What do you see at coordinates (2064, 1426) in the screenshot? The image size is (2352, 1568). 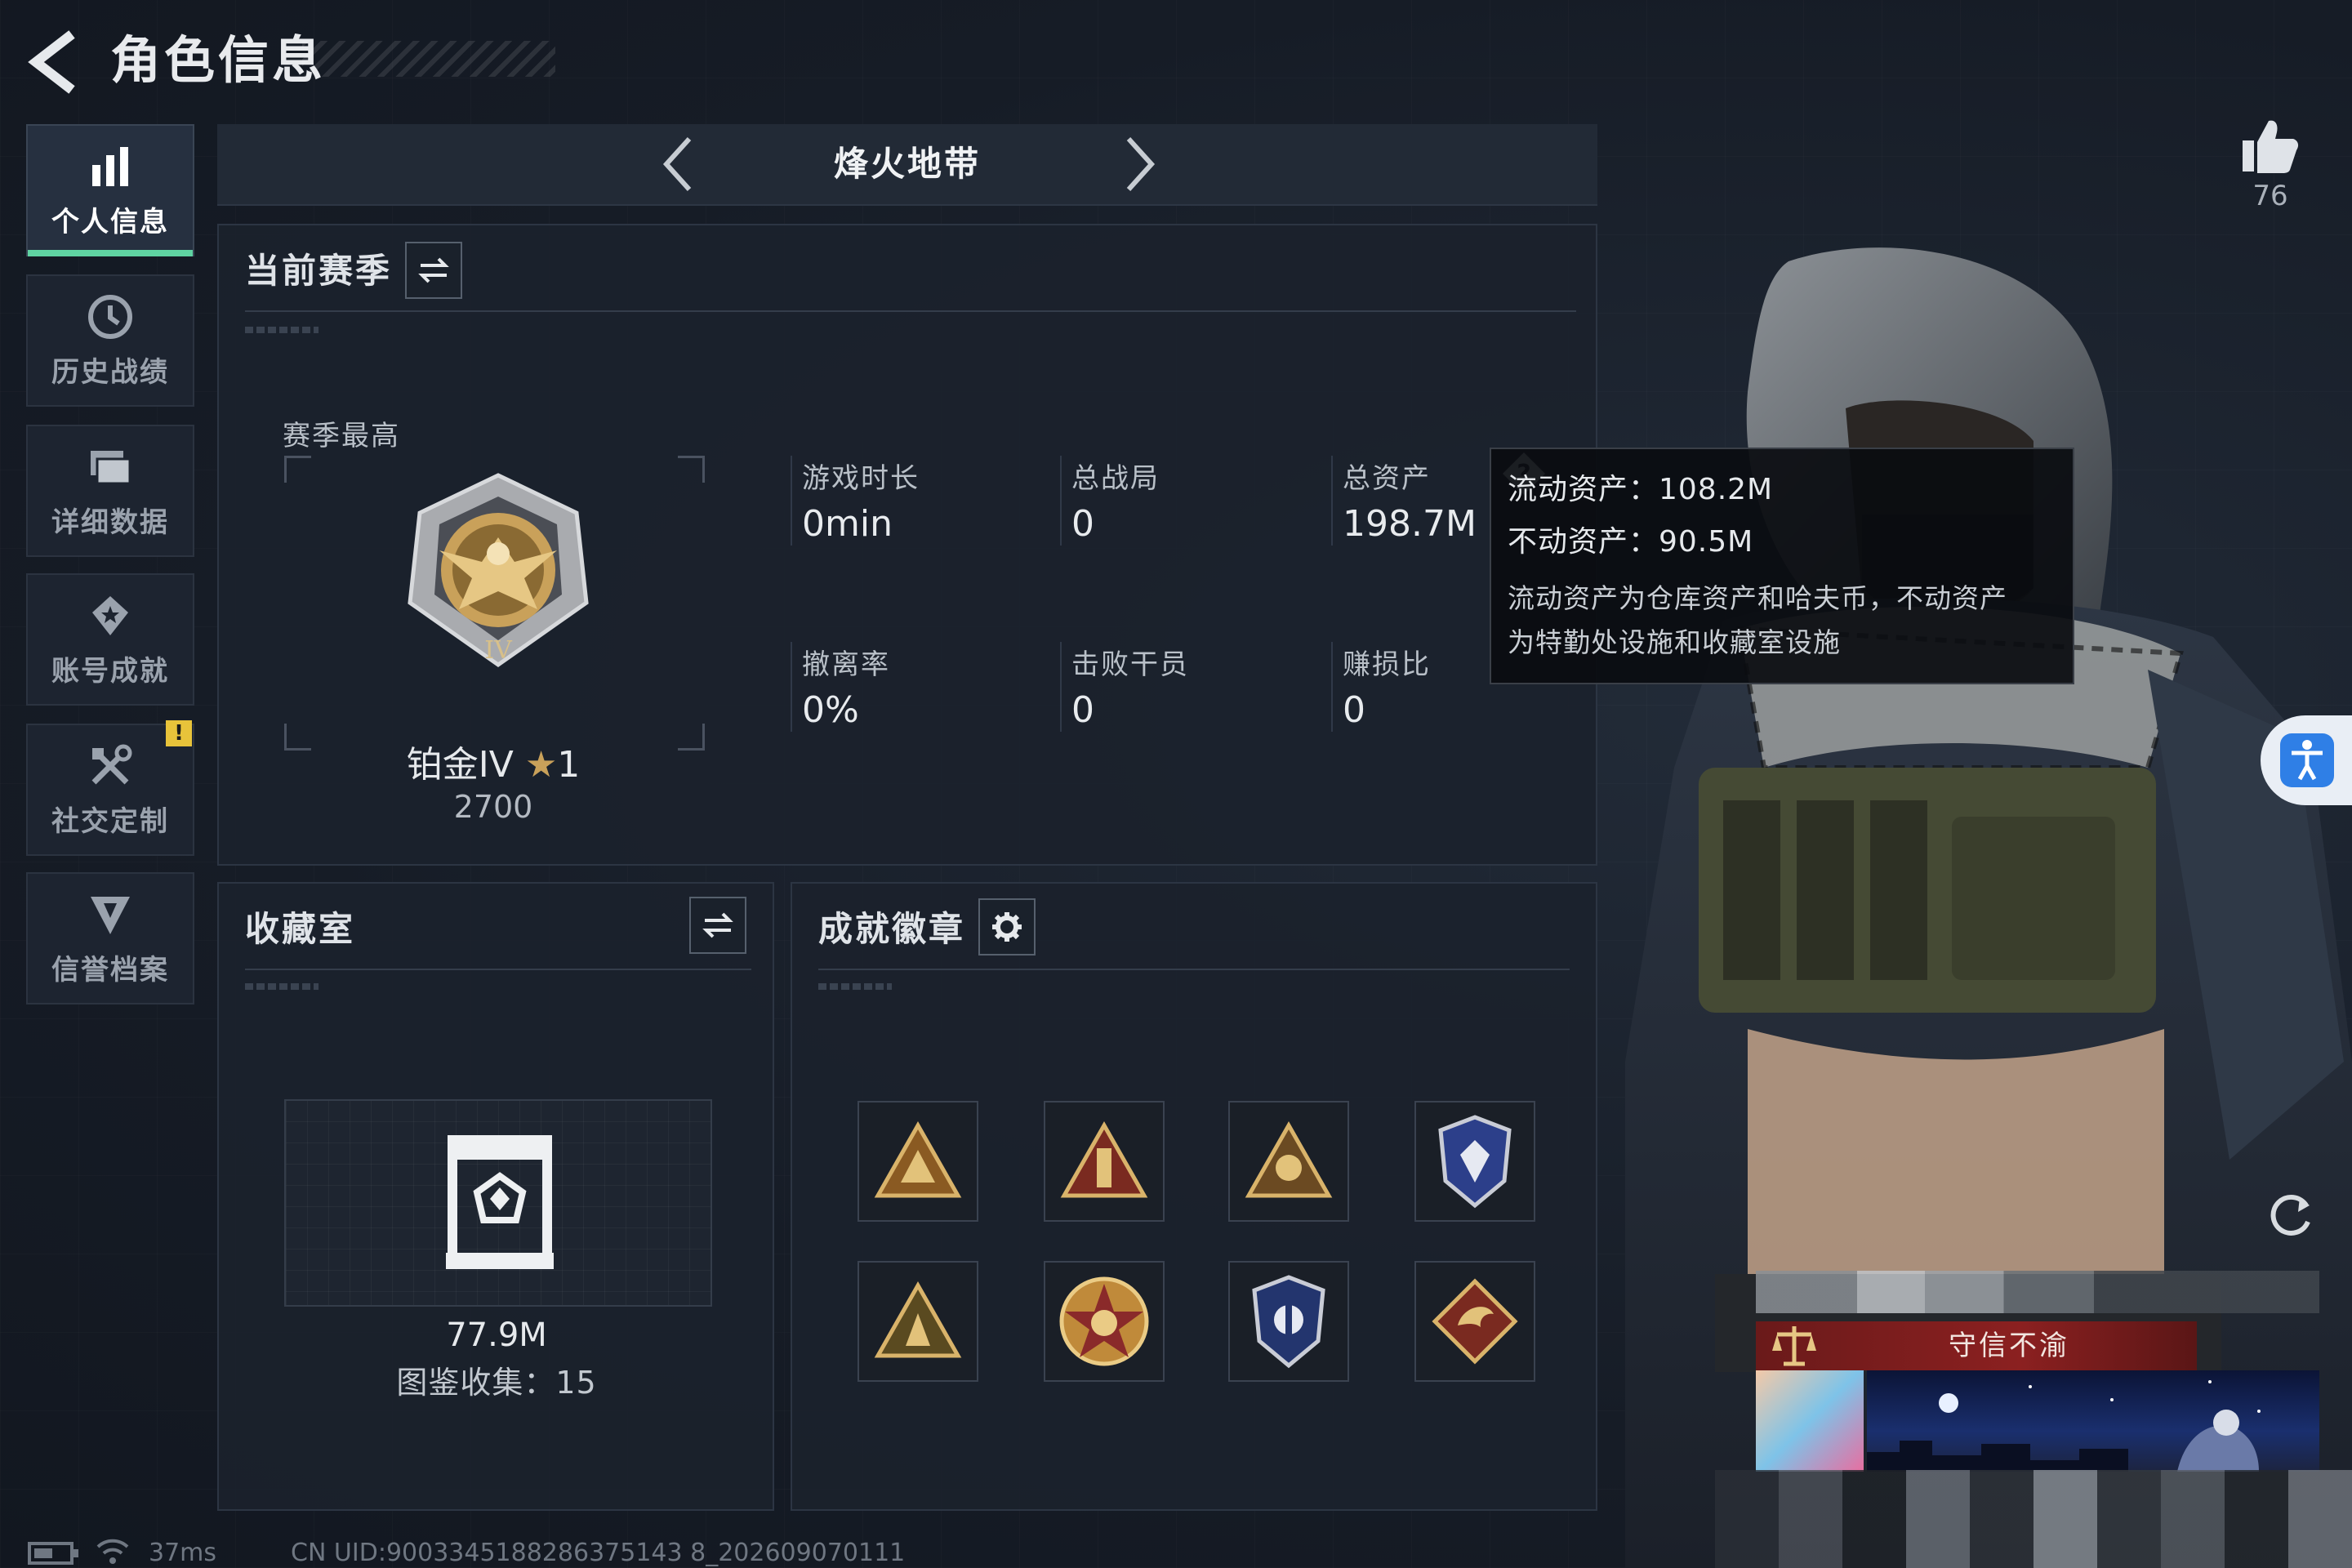 I see `night-sky-illustration` at bounding box center [2064, 1426].